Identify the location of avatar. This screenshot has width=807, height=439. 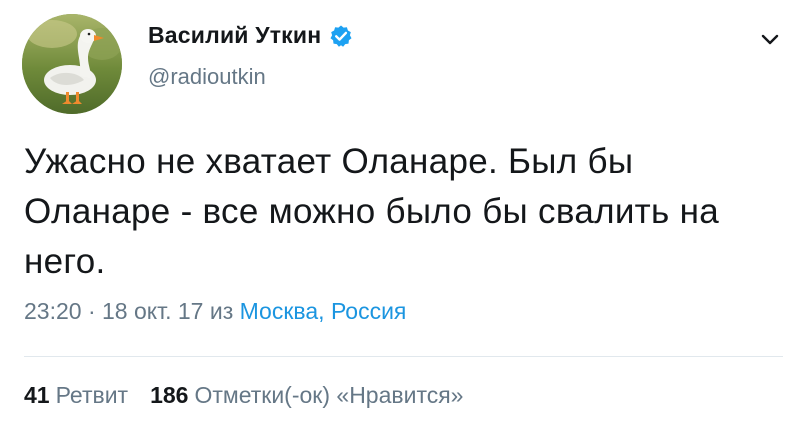
(72, 64).